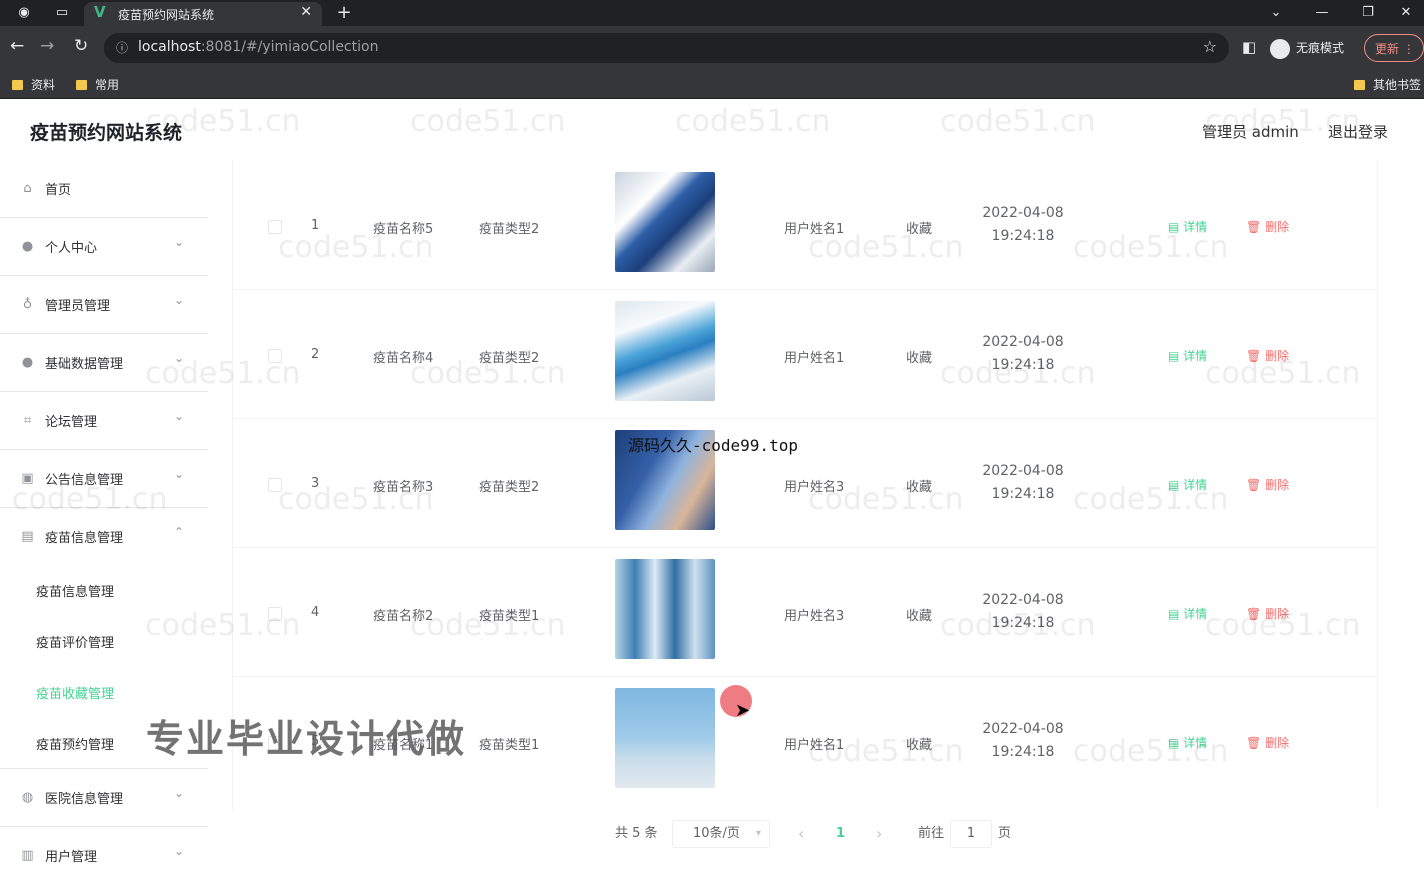 This screenshot has width=1424, height=884. Describe the element at coordinates (1276, 13) in the screenshot. I see `tab-search-icon: ⌄` at that location.